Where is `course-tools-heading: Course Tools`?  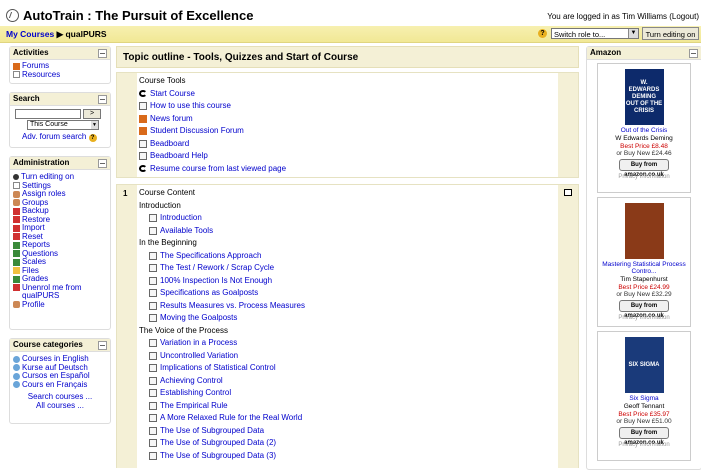 course-tools-heading: Course Tools is located at coordinates (162, 80).